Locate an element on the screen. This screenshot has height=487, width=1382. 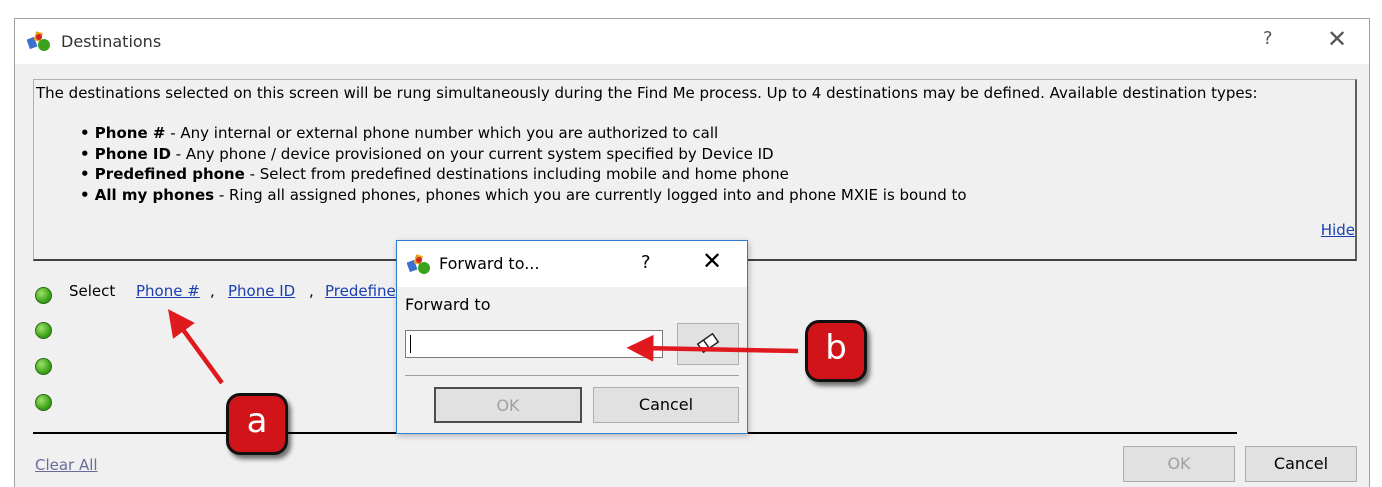
annotation-arrows is located at coordinates (483, 347).